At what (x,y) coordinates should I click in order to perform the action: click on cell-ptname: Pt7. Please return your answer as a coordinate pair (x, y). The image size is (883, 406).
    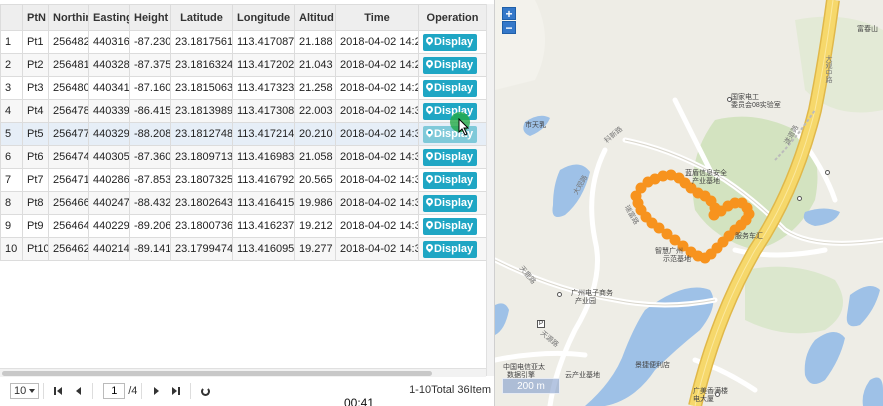
    Looking at the image, I should click on (35, 180).